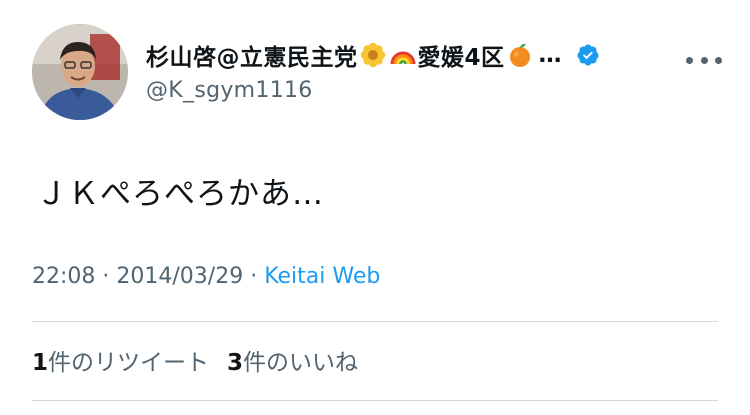  Describe the element at coordinates (461, 55) in the screenshot. I see `name-suffix: 愛媛4区` at that location.